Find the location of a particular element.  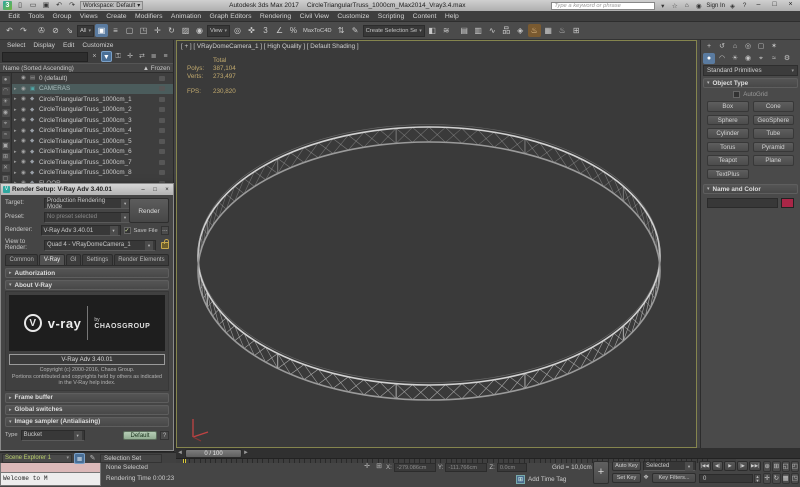

zoom-icon: ⊕ is located at coordinates (767, 466).